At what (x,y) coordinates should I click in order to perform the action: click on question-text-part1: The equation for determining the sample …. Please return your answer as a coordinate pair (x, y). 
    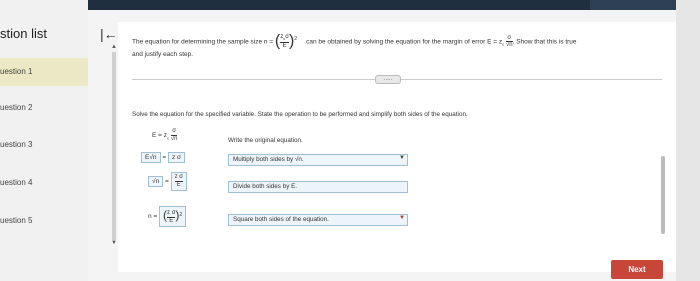
    Looking at the image, I should click on (203, 42).